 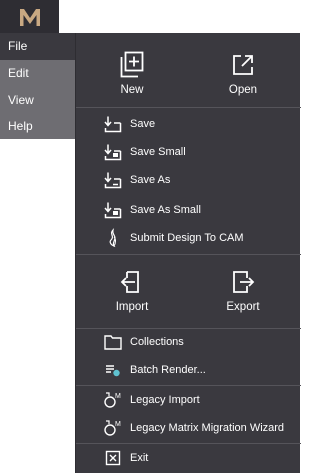 What do you see at coordinates (132, 297) in the screenshot?
I see `import-button: Import` at bounding box center [132, 297].